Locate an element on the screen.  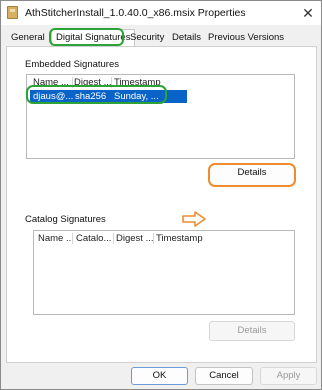
column-header-timestamp: Timestamp is located at coordinates (179, 239).